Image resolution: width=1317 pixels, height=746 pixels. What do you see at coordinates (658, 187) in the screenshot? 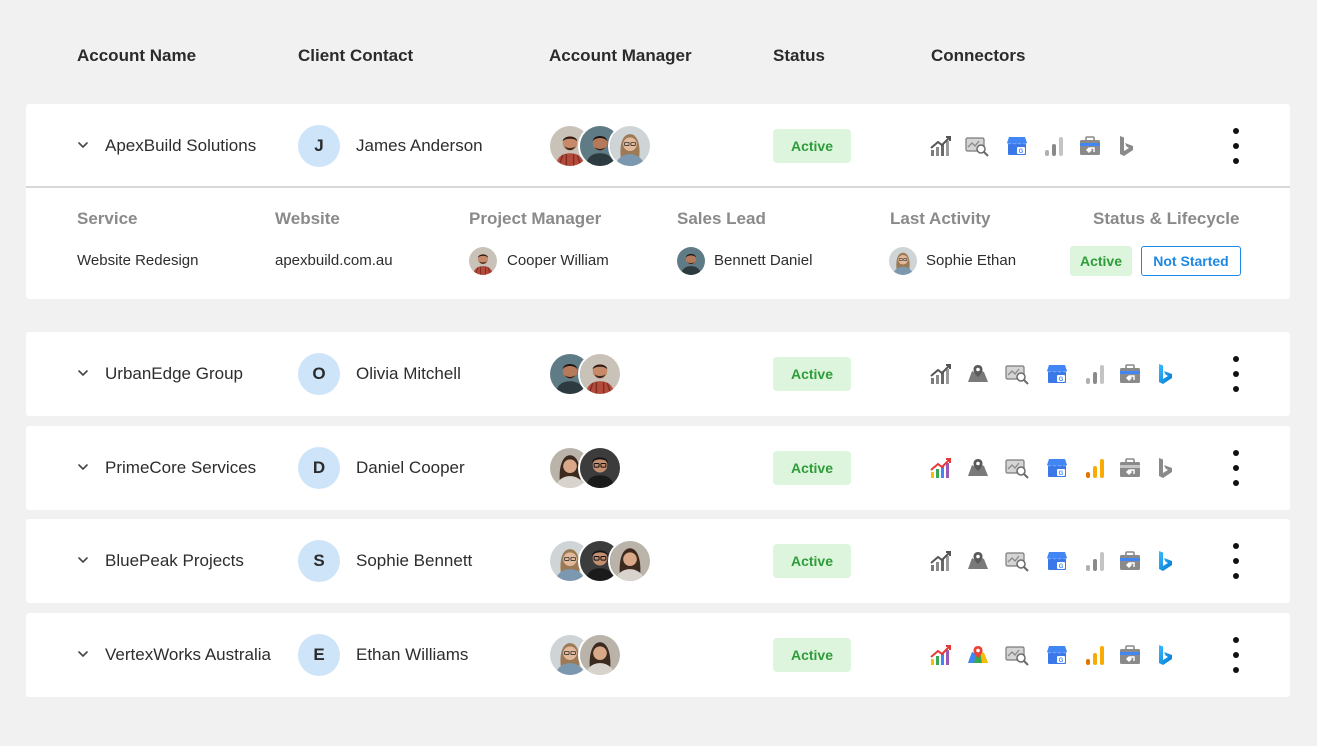
I see `divider` at bounding box center [658, 187].